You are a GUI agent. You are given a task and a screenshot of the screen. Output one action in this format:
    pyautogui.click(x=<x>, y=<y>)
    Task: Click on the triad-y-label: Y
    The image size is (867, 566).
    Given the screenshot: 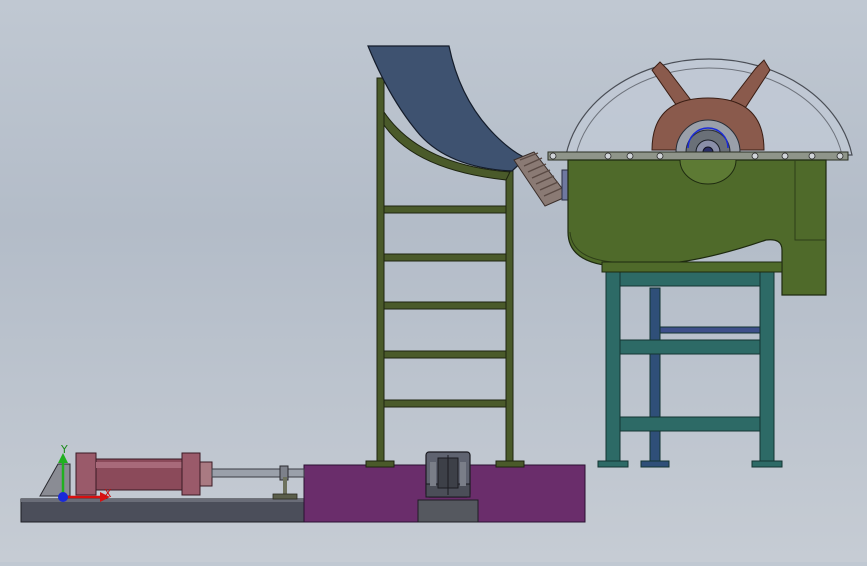 What is the action you would take?
    pyautogui.click(x=64, y=449)
    